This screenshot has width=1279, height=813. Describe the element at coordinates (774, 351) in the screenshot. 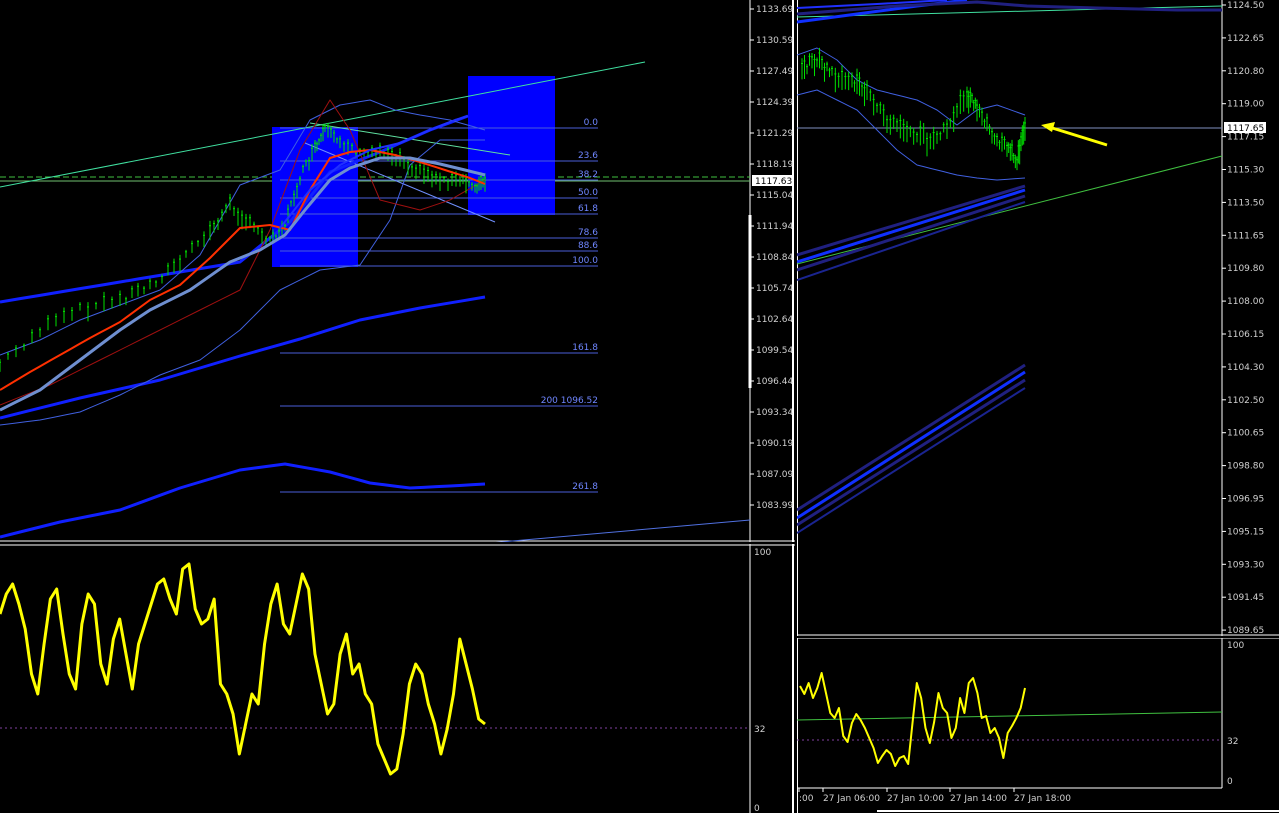

I see `price-axis-label: 1099.54` at that location.